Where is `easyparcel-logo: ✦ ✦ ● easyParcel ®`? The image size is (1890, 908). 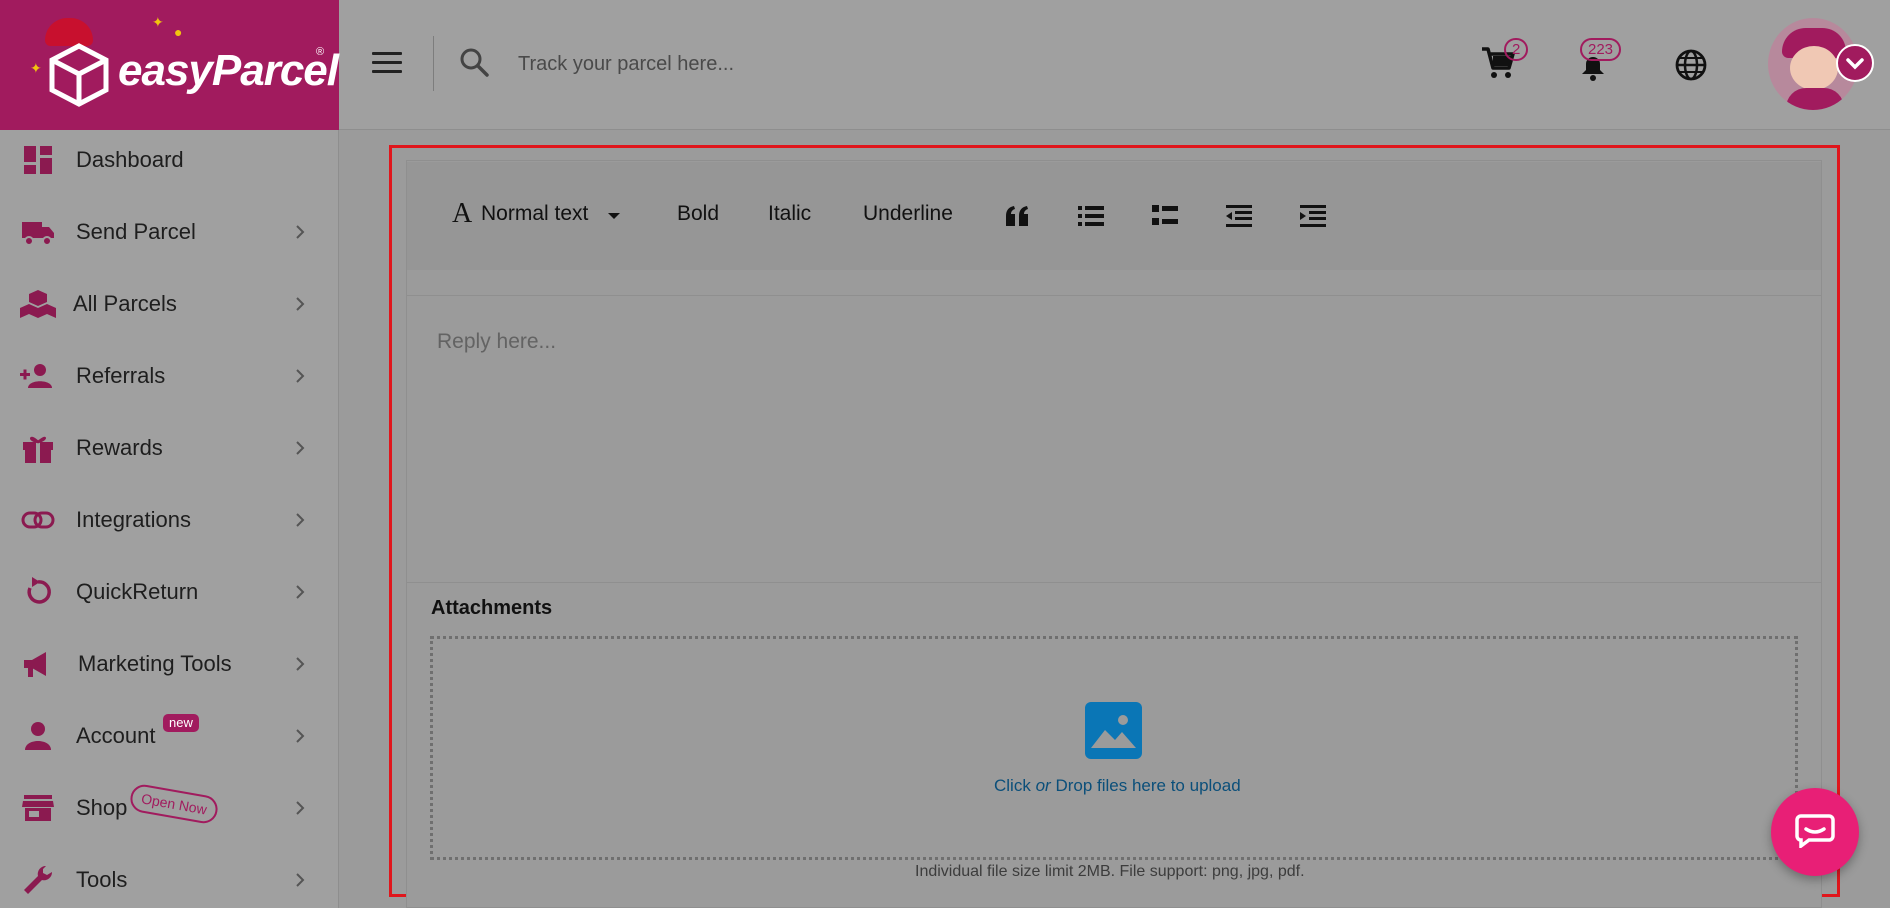
easyparcel-logo: ✦ ✦ ● easyParcel ® is located at coordinates (169, 65).